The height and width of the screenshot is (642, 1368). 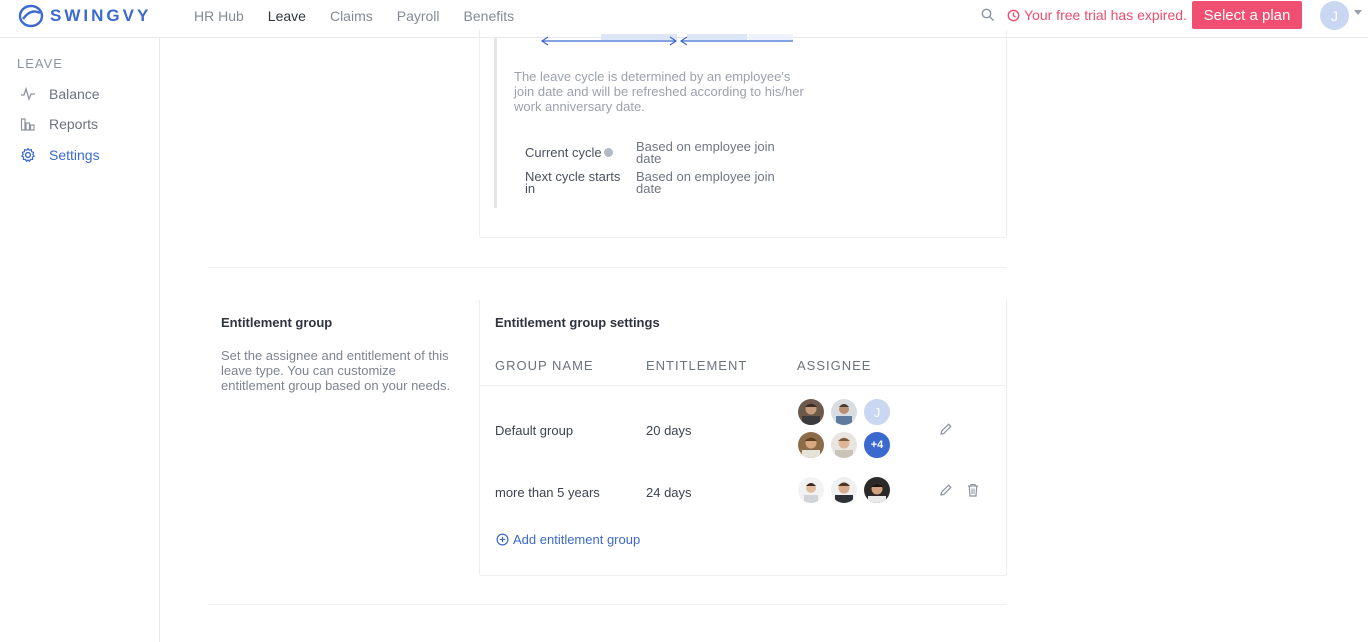 I want to click on sidebar-item-balance: Balance, so click(x=60, y=94).